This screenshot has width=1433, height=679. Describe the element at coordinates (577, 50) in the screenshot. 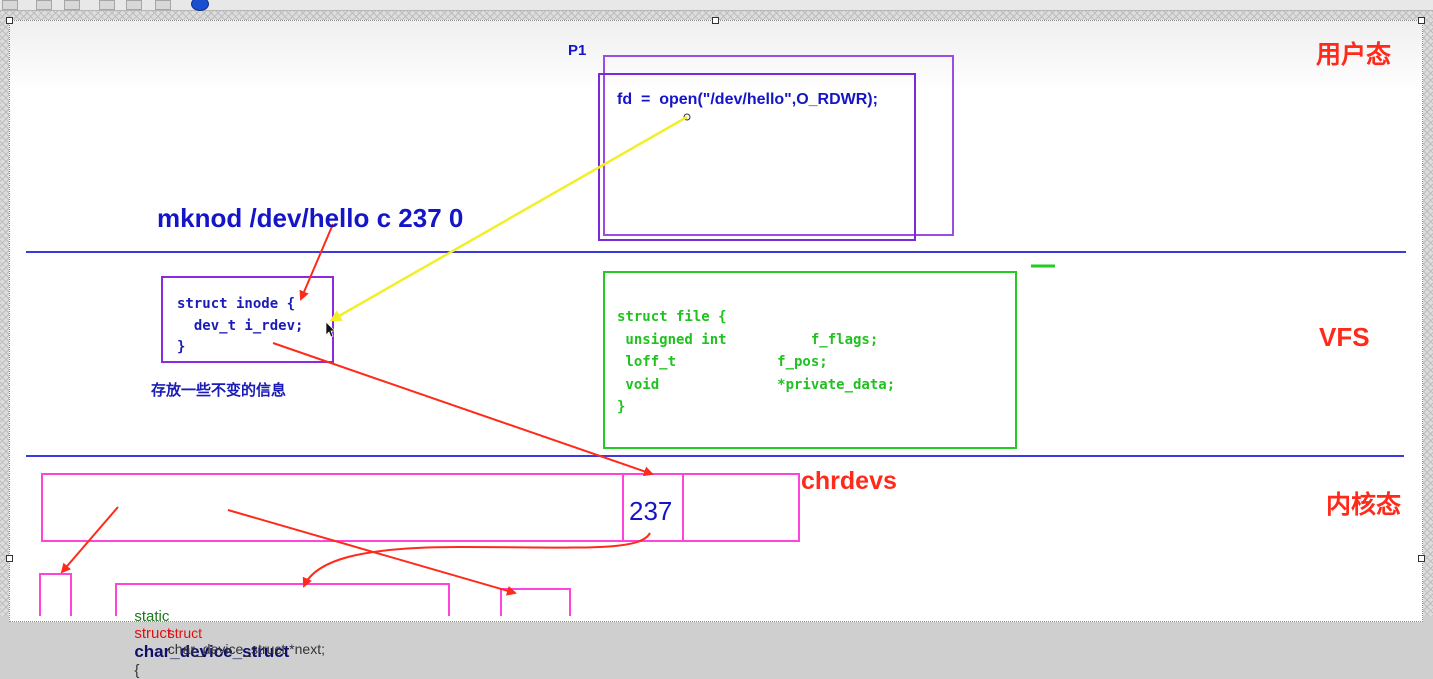

I see `process-label: P1` at that location.